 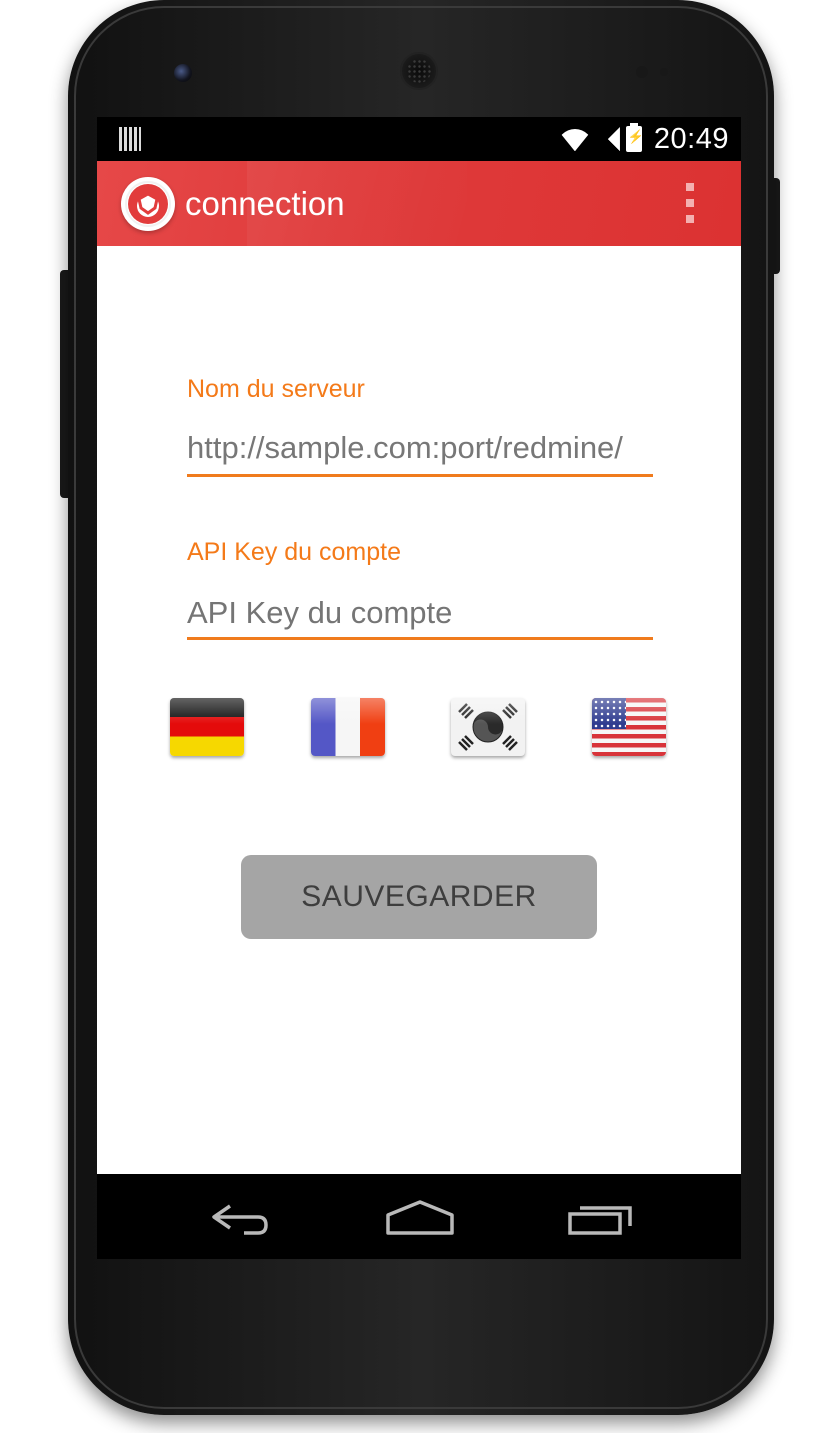 I want to click on proximity-sensor-icon, so click(x=642, y=72).